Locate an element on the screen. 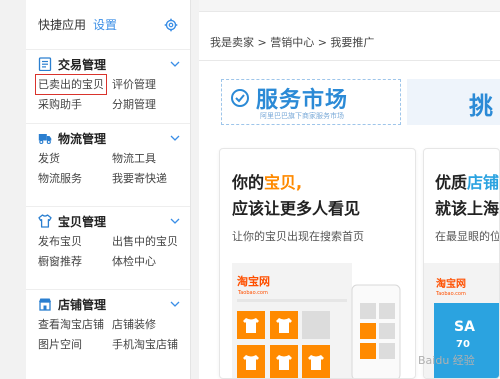 The width and height of the screenshot is (500, 379). watermark: Baidu 经验 is located at coordinates (446, 360).